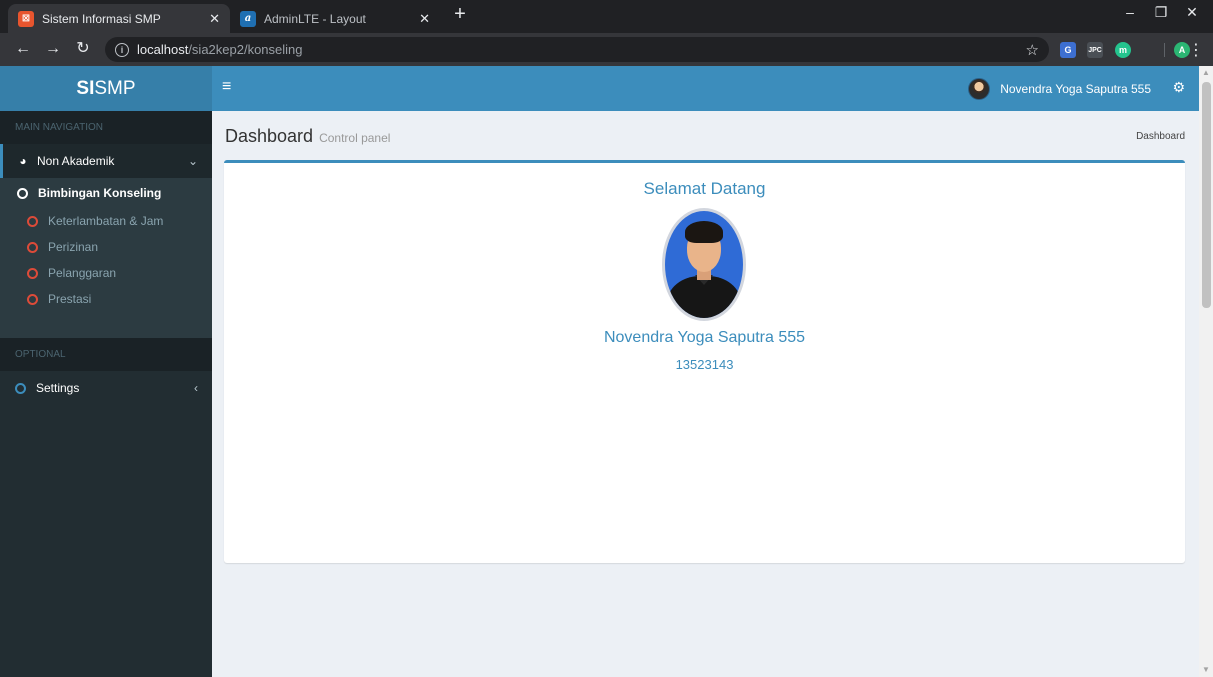 This screenshot has height=677, width=1213. I want to click on user-name: Novendra Yoga Saputra 555, so click(1075, 88).